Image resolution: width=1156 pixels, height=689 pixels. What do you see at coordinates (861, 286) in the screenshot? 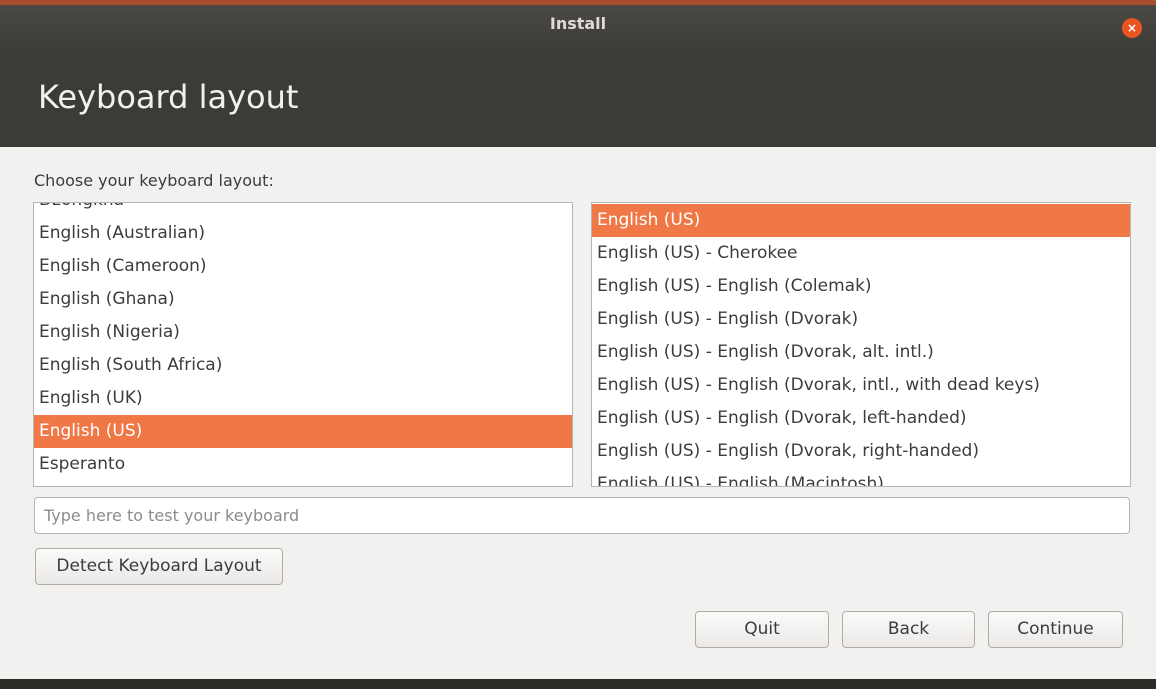
I see `variant-list-item: English (US) - English (Colemak)` at bounding box center [861, 286].